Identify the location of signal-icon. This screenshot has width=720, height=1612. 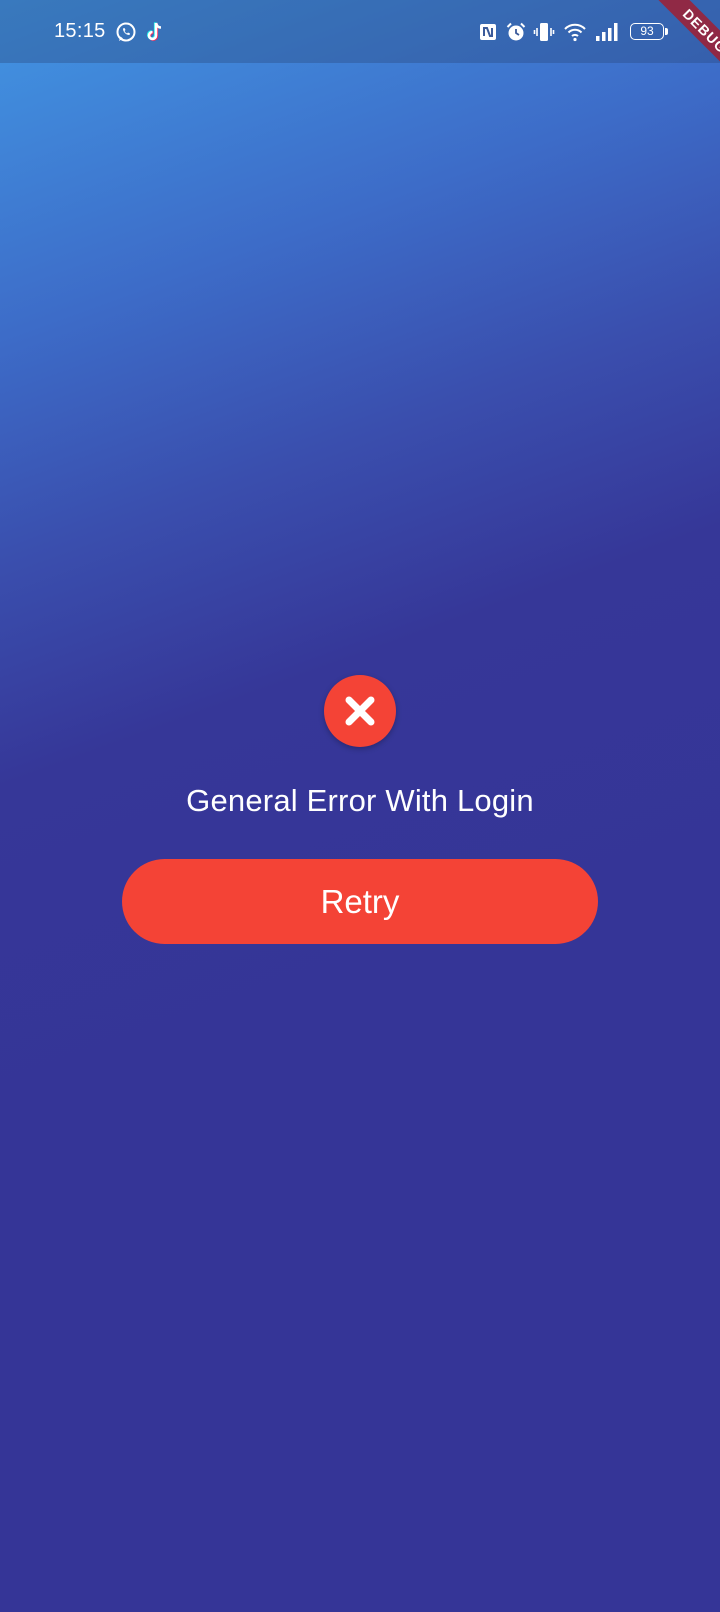
(606, 32).